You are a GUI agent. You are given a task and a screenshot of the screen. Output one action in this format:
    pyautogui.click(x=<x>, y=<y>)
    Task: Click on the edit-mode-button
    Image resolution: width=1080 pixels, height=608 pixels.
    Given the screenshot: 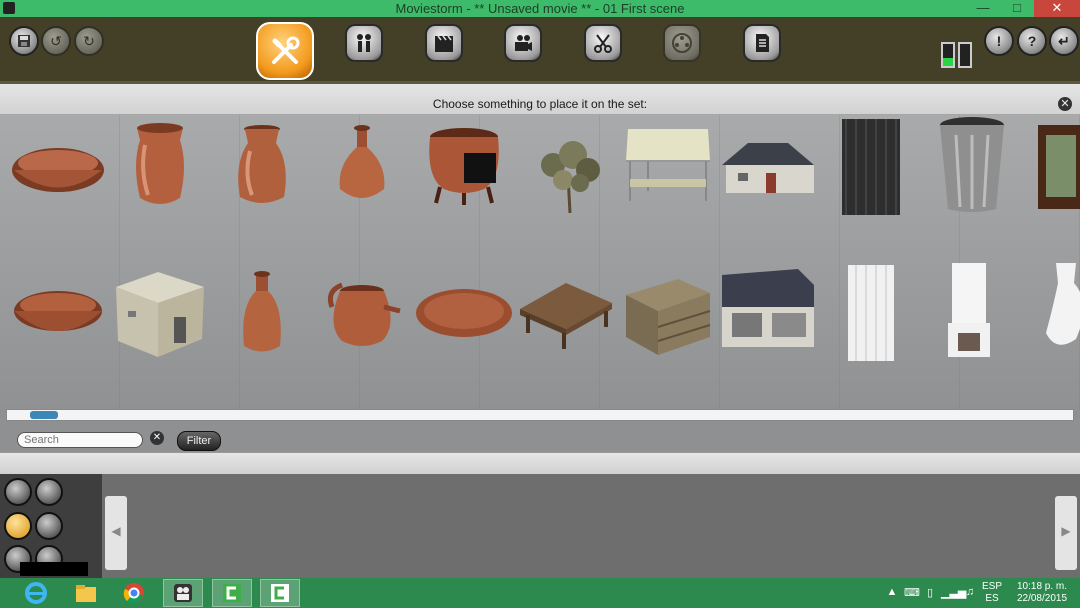 What is the action you would take?
    pyautogui.click(x=603, y=43)
    